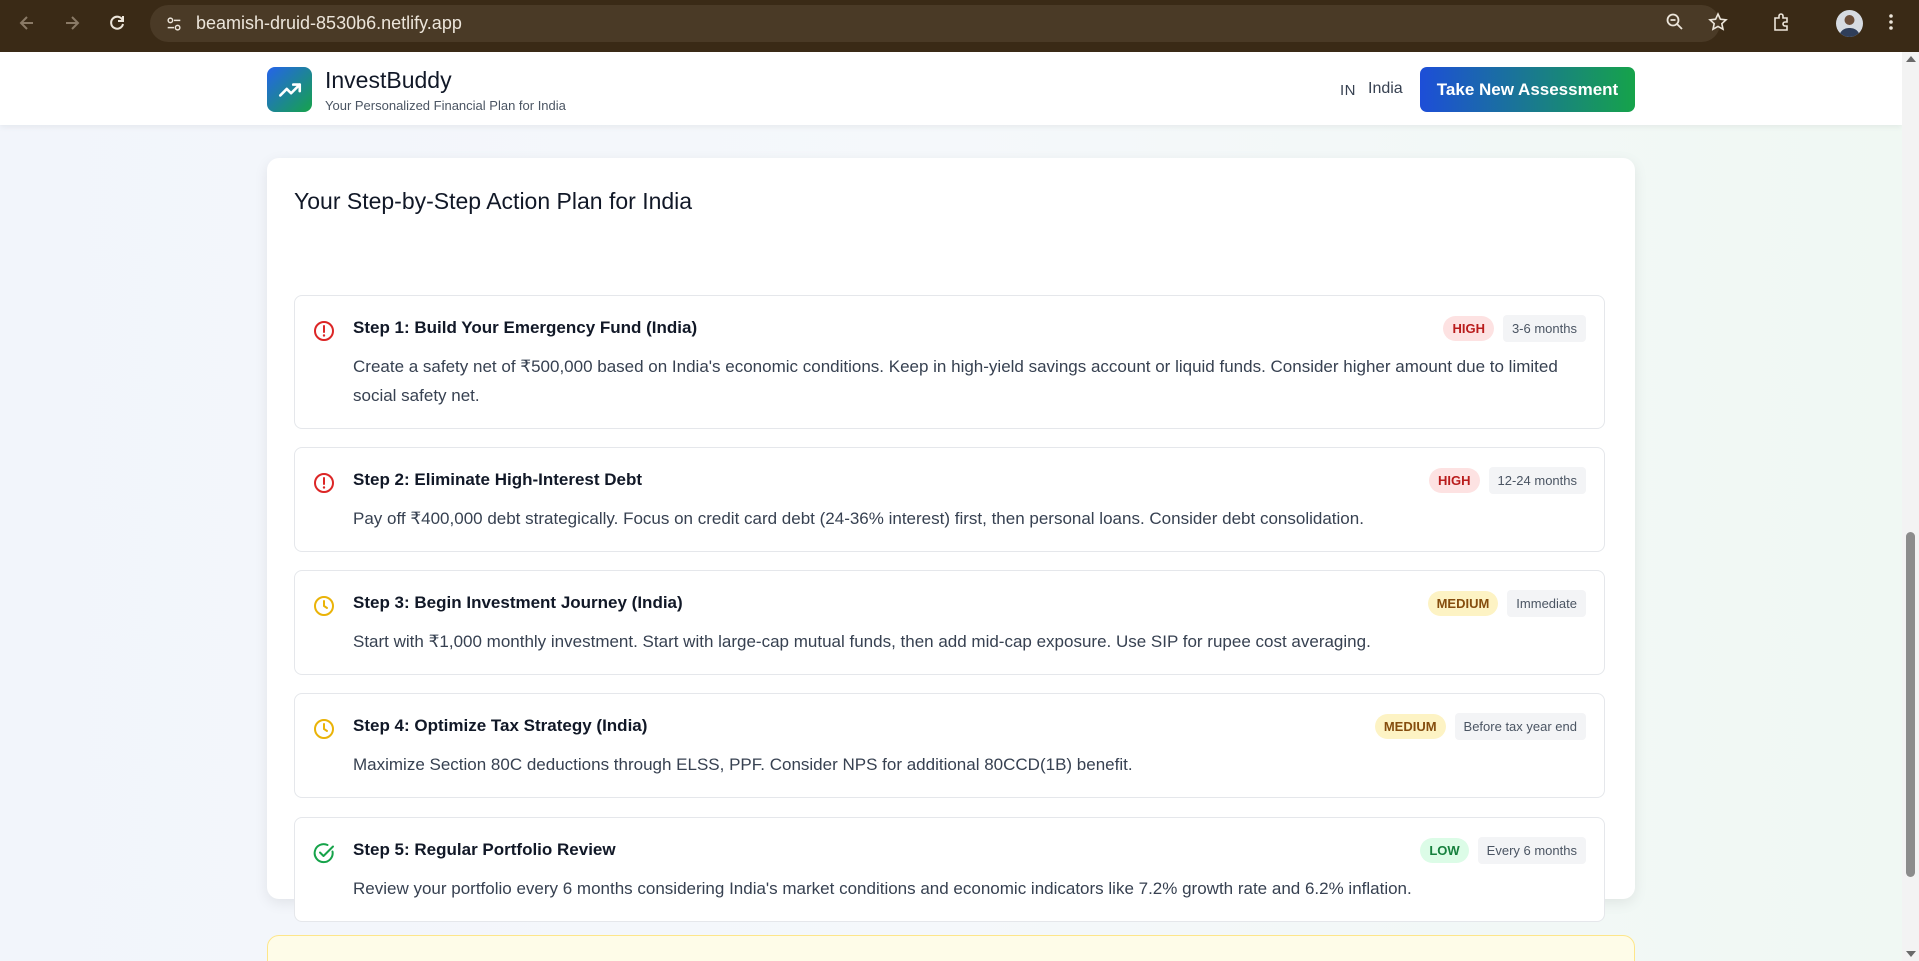 This screenshot has height=961, width=1919. I want to click on check-circle-icon, so click(324, 853).